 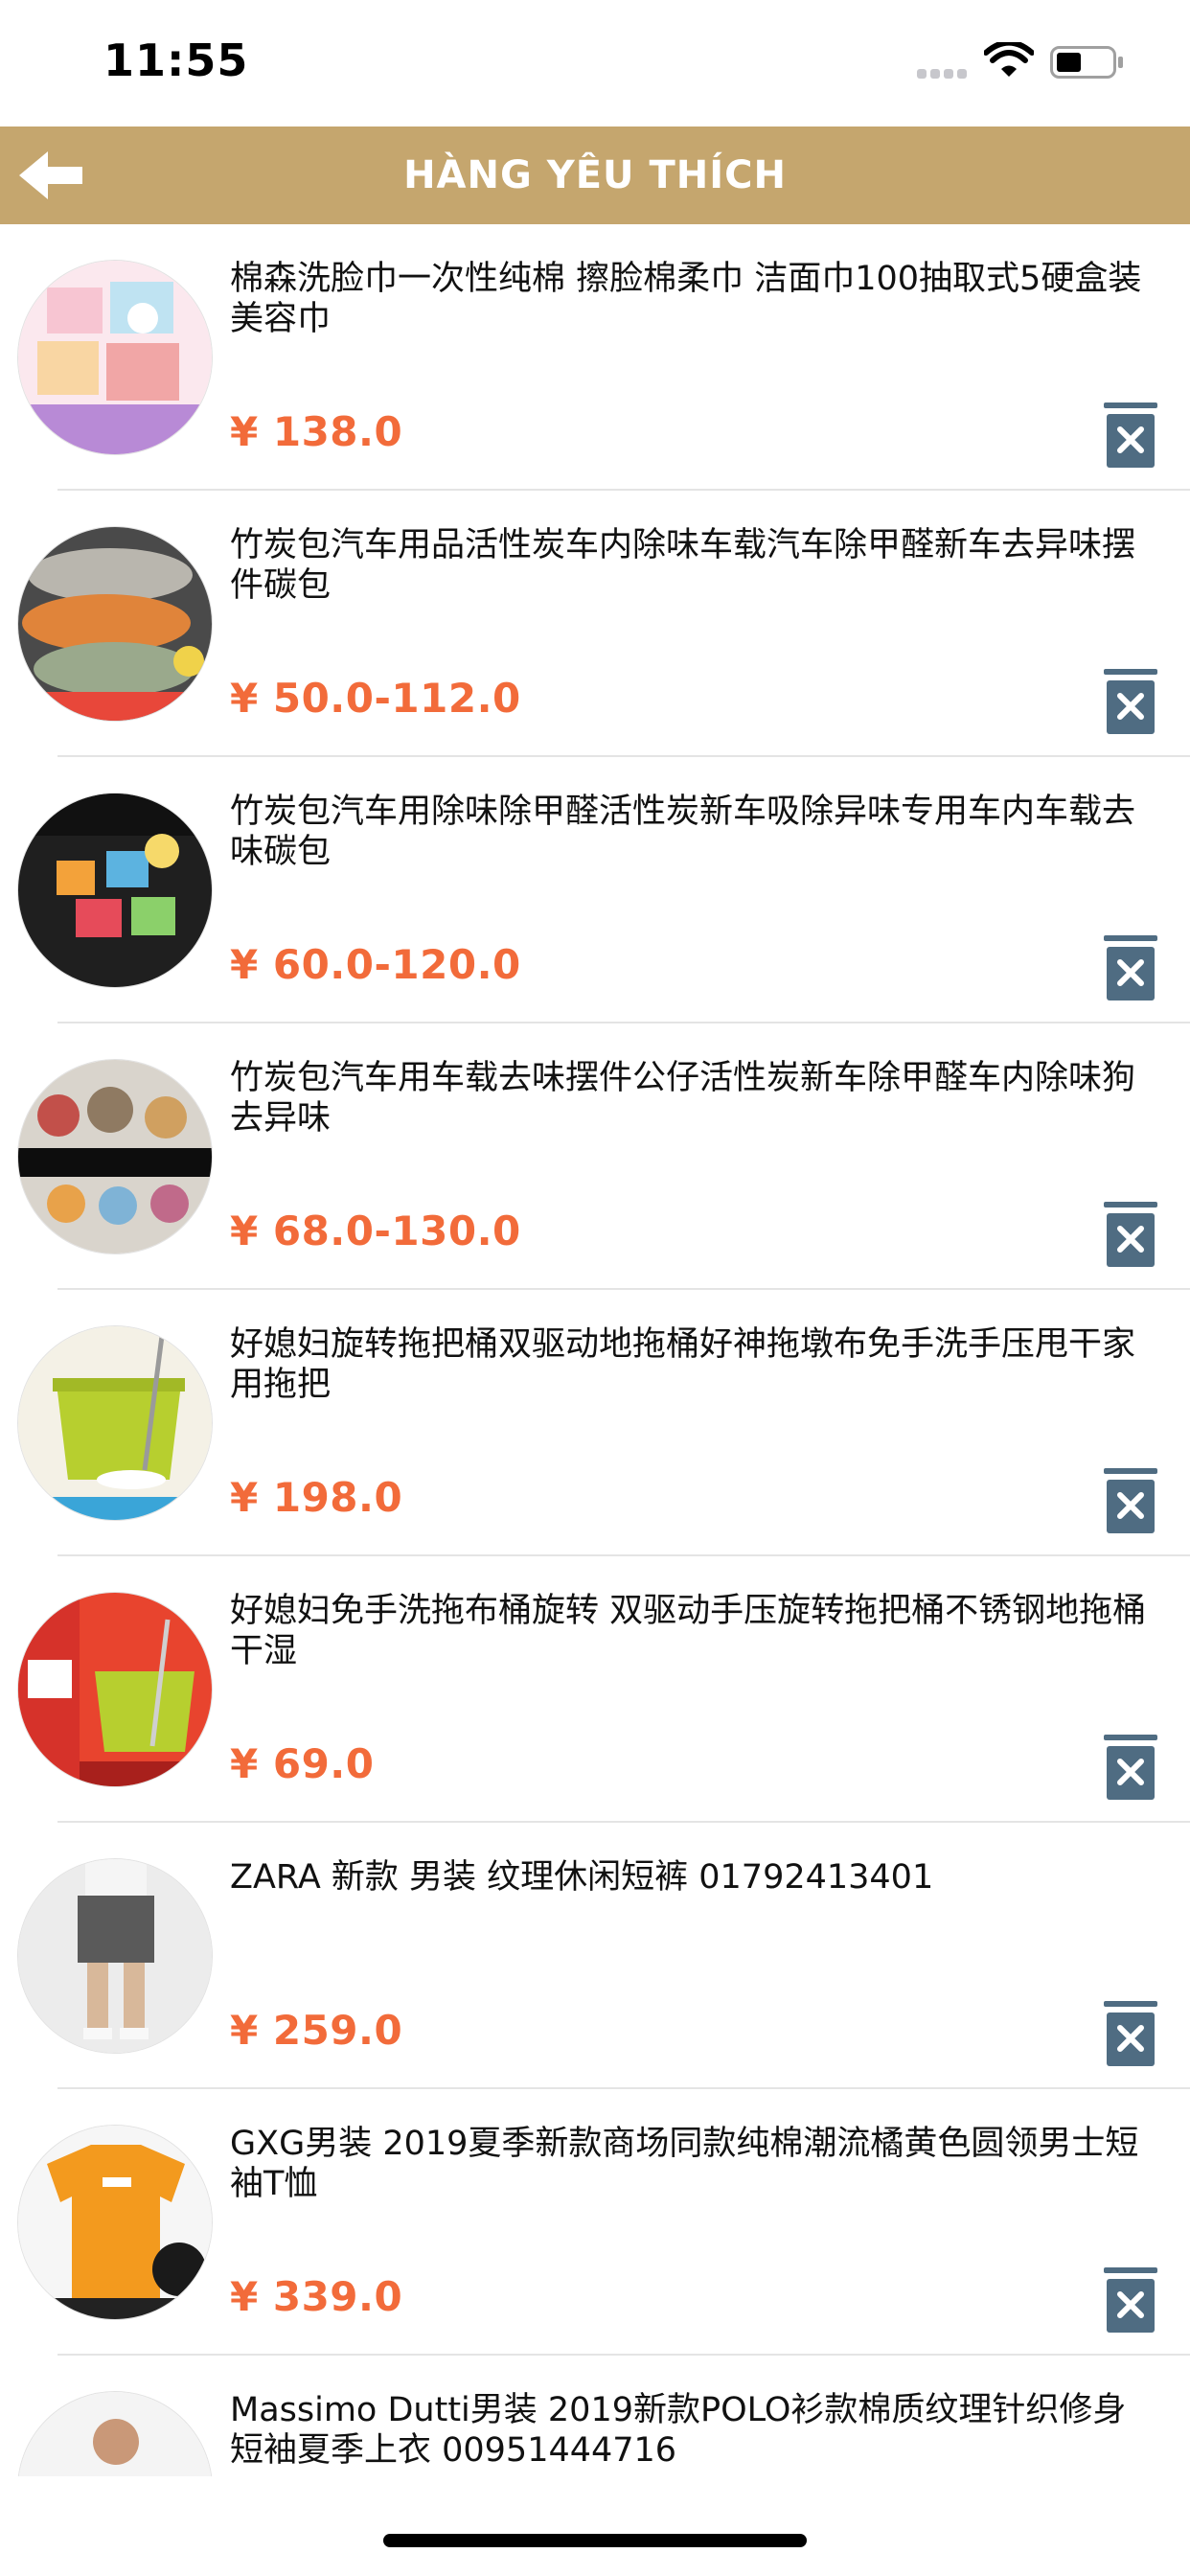 What do you see at coordinates (595, 1956) in the screenshot?
I see `favorite-item: ZARA 新款 男装 纹理休闲短裤 01792413401 ¥ 259.0` at bounding box center [595, 1956].